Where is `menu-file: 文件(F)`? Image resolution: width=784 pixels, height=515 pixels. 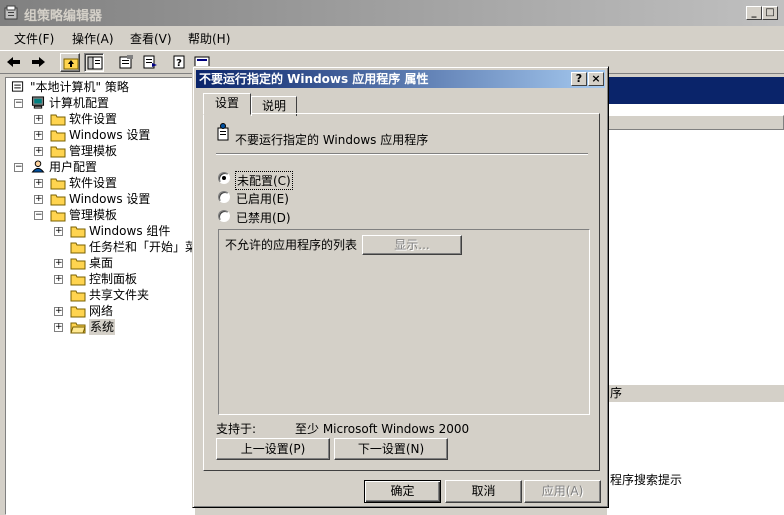 menu-file: 文件(F) is located at coordinates (34, 38).